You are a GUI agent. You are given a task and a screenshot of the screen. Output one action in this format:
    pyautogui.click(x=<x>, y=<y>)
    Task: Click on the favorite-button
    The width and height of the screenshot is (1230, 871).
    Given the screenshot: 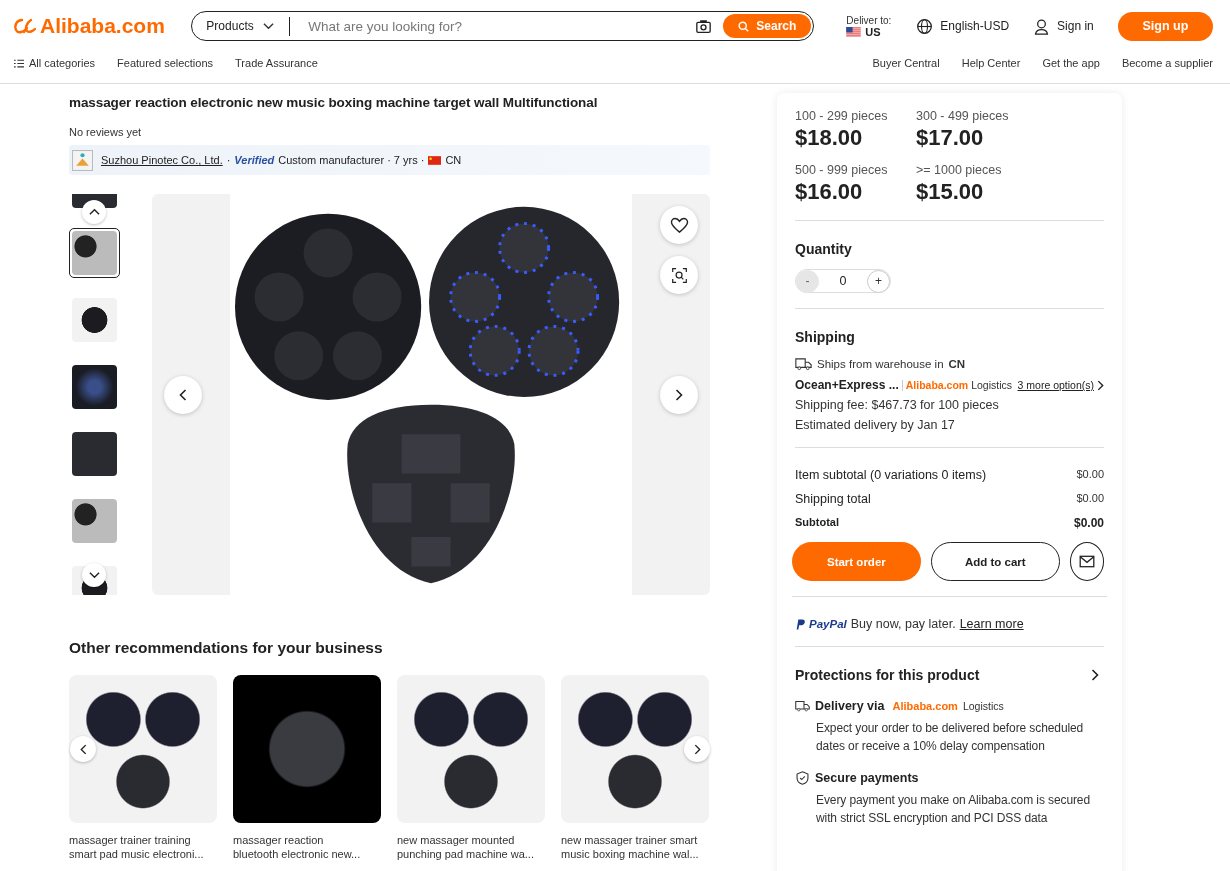 What is the action you would take?
    pyautogui.click(x=679, y=225)
    